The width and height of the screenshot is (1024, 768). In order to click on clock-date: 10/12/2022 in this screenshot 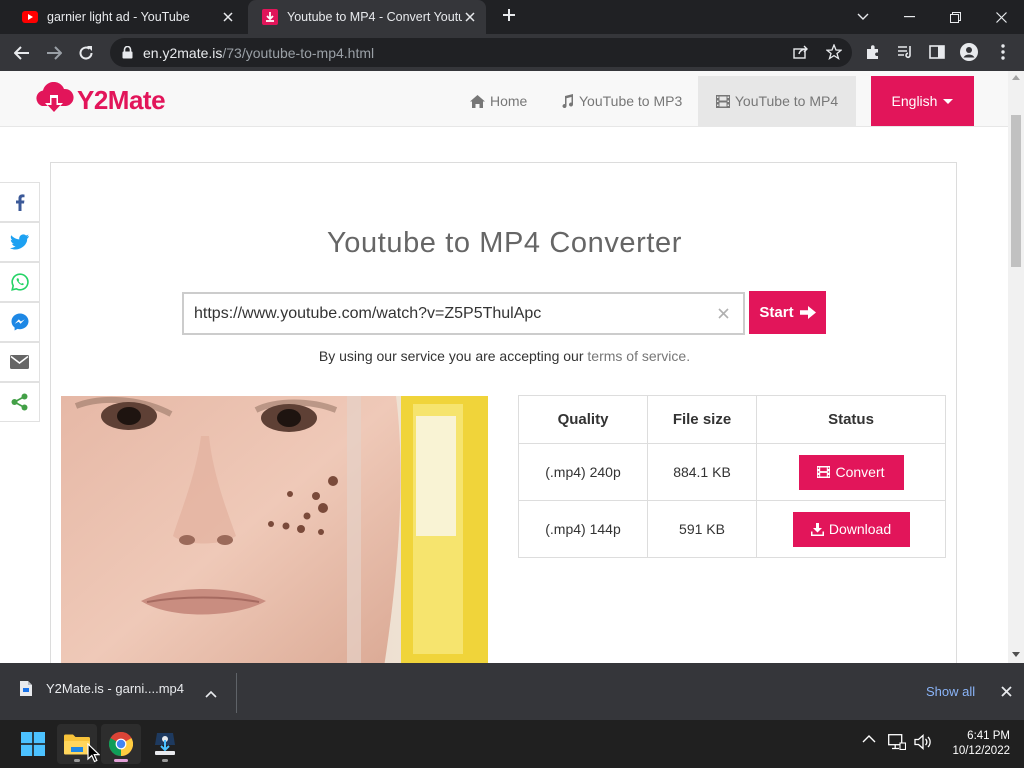, I will do `click(981, 751)`.